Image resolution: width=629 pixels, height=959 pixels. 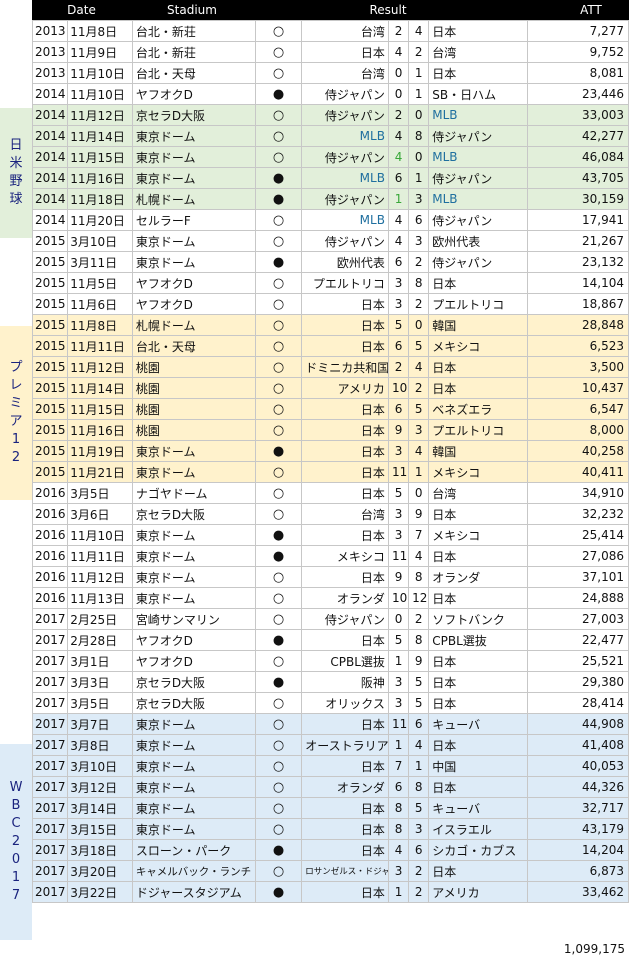 What do you see at coordinates (388, 10) in the screenshot?
I see `header-result: Result` at bounding box center [388, 10].